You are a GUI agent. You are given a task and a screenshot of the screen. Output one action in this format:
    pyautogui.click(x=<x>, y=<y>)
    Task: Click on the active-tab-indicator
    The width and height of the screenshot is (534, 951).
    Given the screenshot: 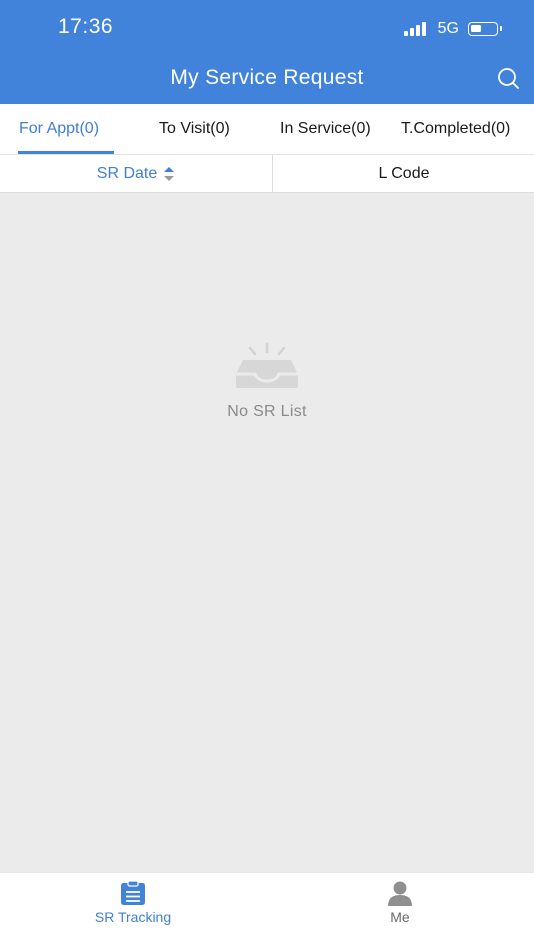 What is the action you would take?
    pyautogui.click(x=66, y=152)
    